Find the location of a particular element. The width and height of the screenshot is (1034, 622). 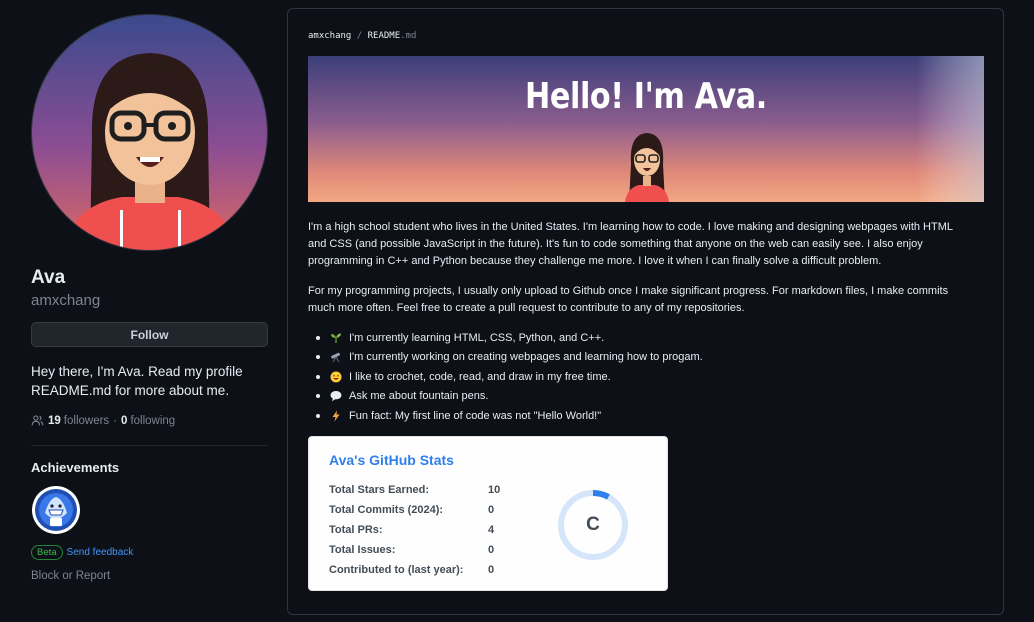

stat-value: 10 is located at coordinates (494, 490).